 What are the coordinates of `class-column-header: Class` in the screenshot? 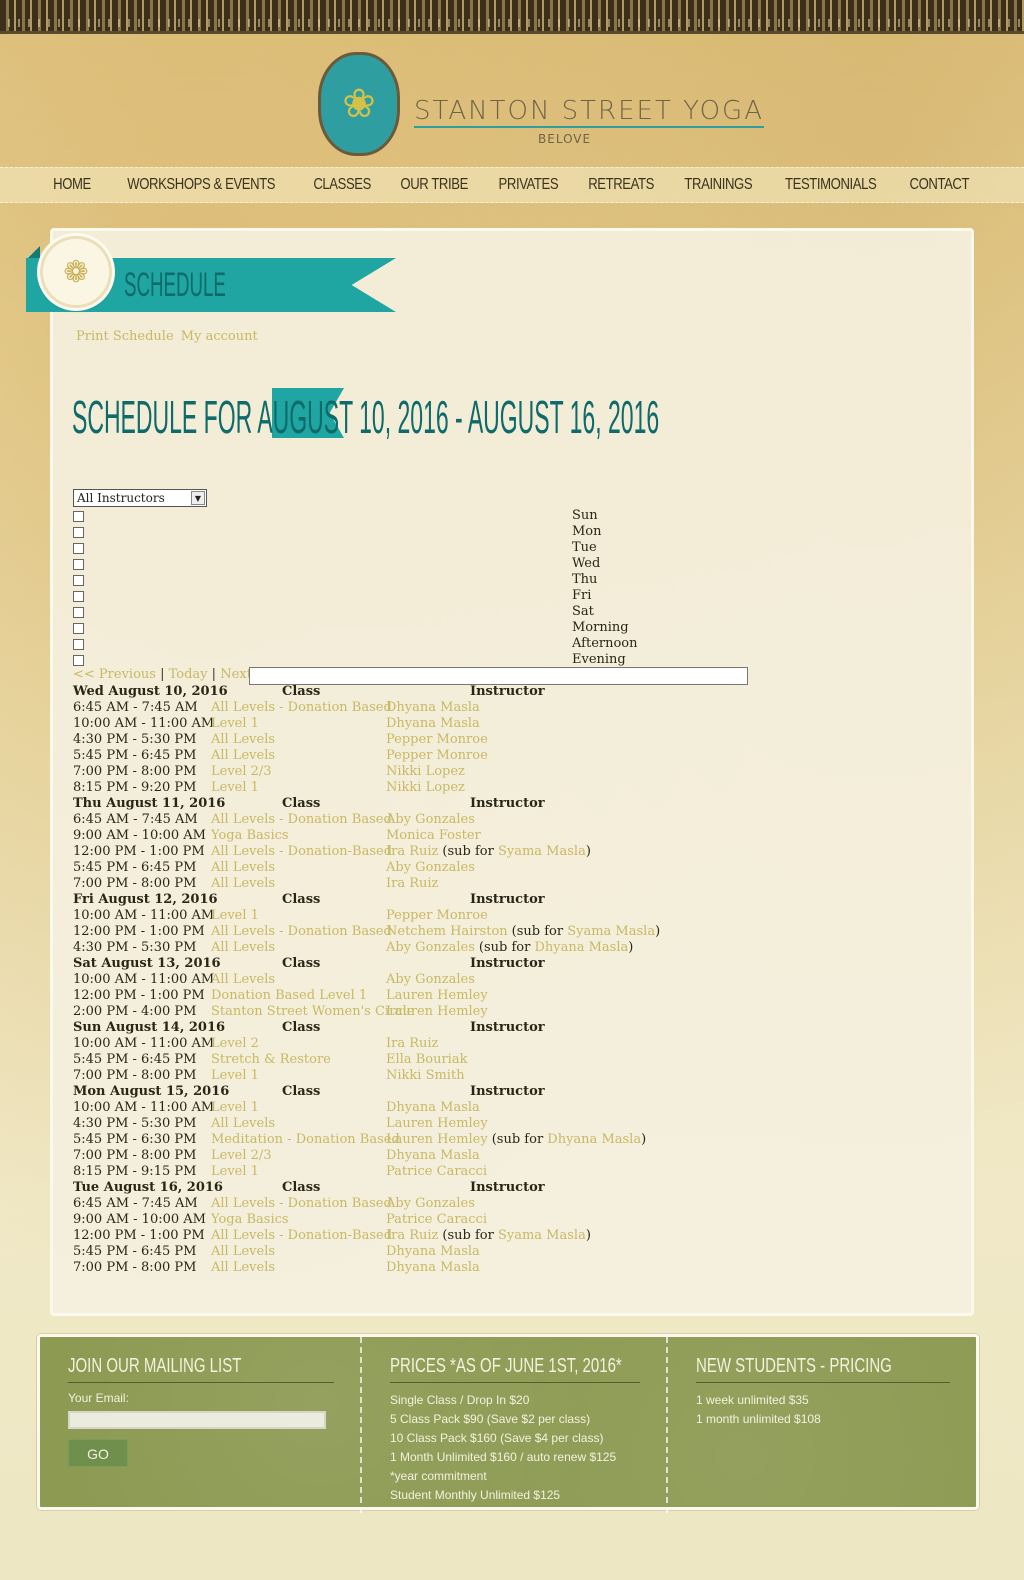 It's located at (301, 1027).